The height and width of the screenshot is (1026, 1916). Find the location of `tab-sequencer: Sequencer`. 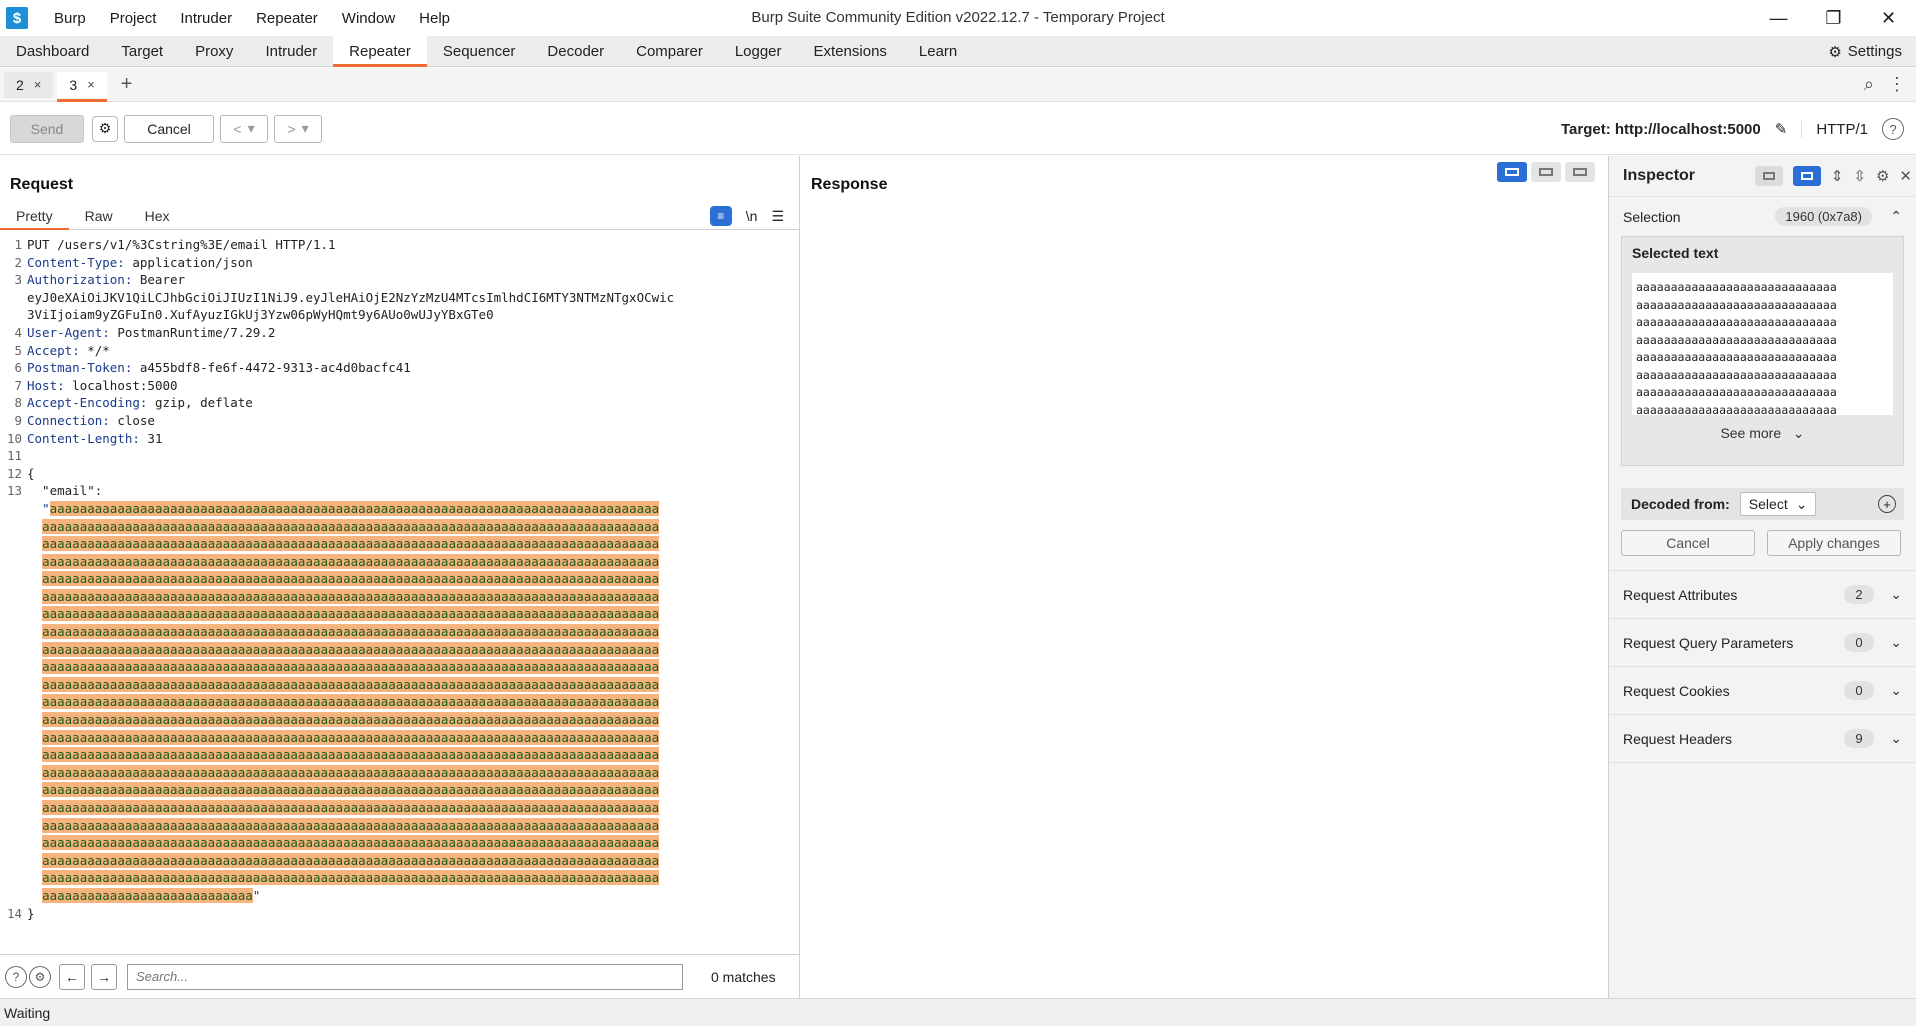

tab-sequencer: Sequencer is located at coordinates (479, 51).